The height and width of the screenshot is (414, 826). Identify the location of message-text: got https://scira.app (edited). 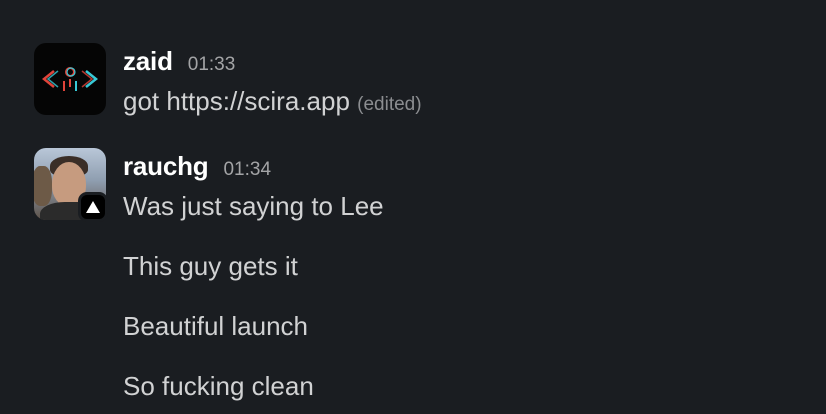
(272, 103).